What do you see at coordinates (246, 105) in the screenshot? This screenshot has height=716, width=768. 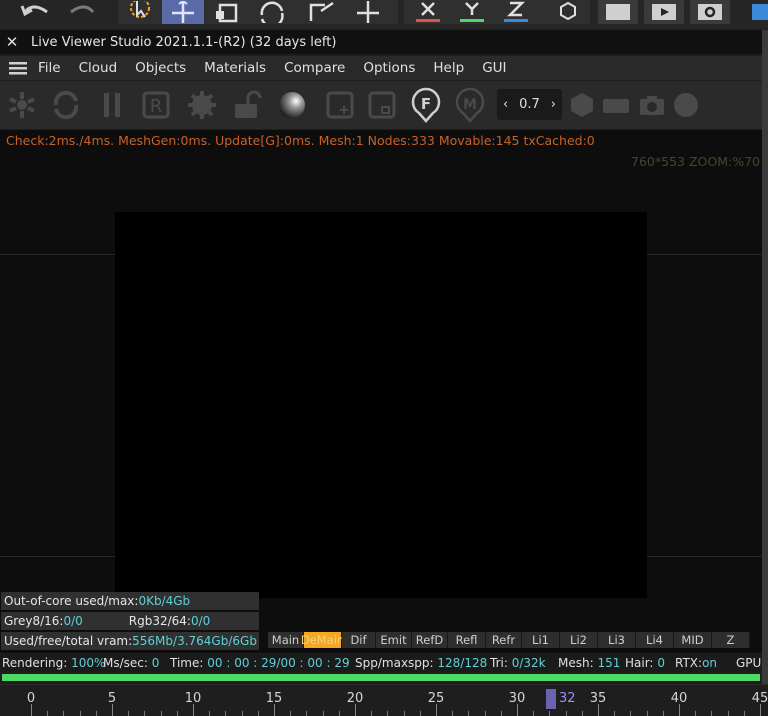 I see `lock-button` at bounding box center [246, 105].